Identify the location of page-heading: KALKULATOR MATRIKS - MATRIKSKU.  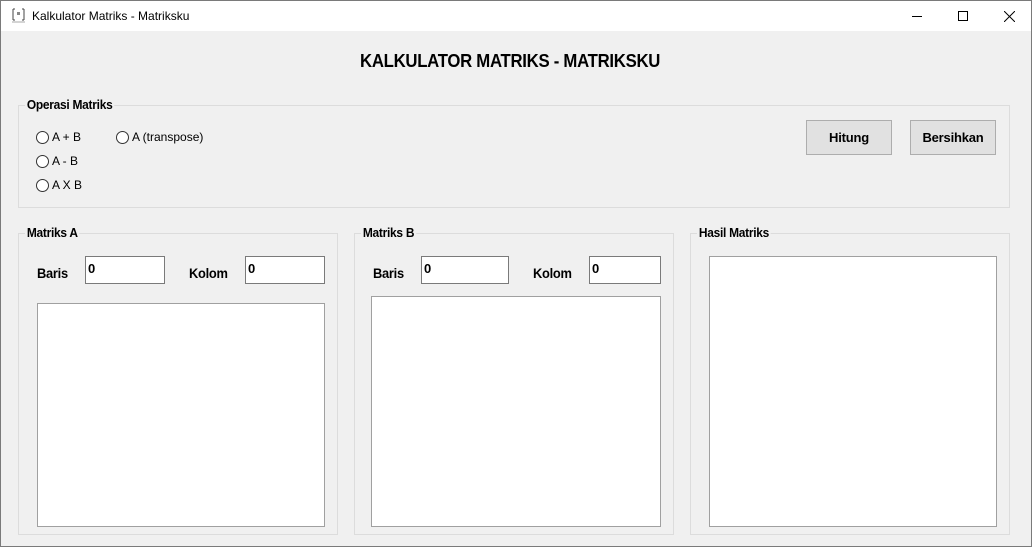
(510, 61).